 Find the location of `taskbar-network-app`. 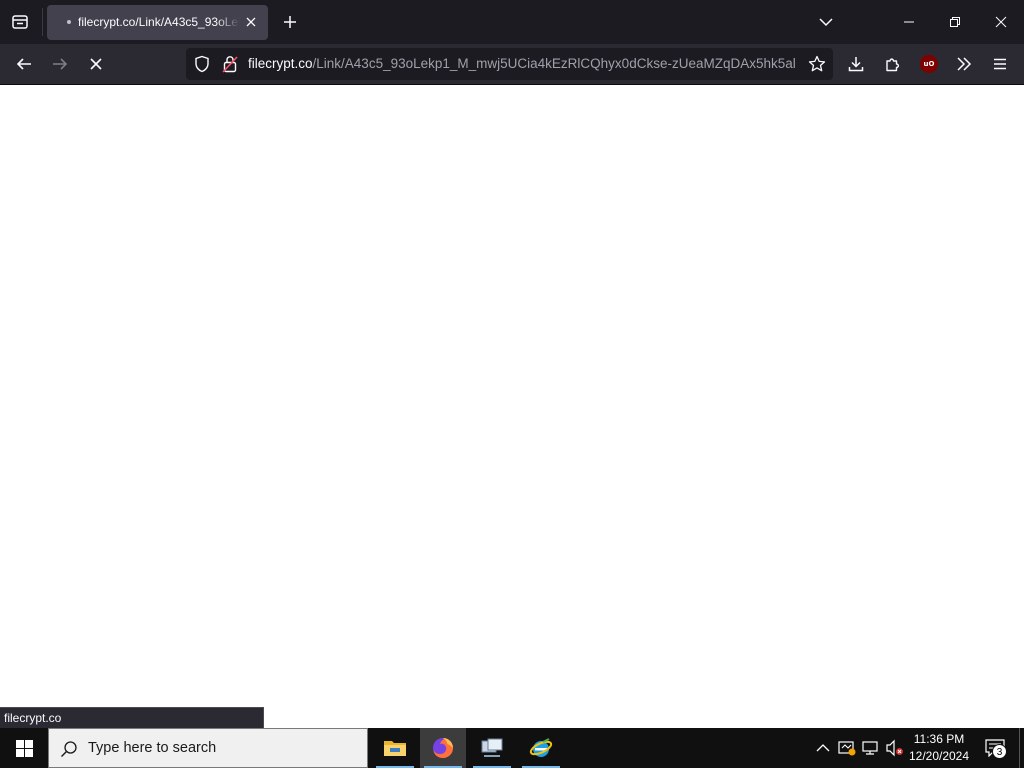

taskbar-network-app is located at coordinates (492, 748).